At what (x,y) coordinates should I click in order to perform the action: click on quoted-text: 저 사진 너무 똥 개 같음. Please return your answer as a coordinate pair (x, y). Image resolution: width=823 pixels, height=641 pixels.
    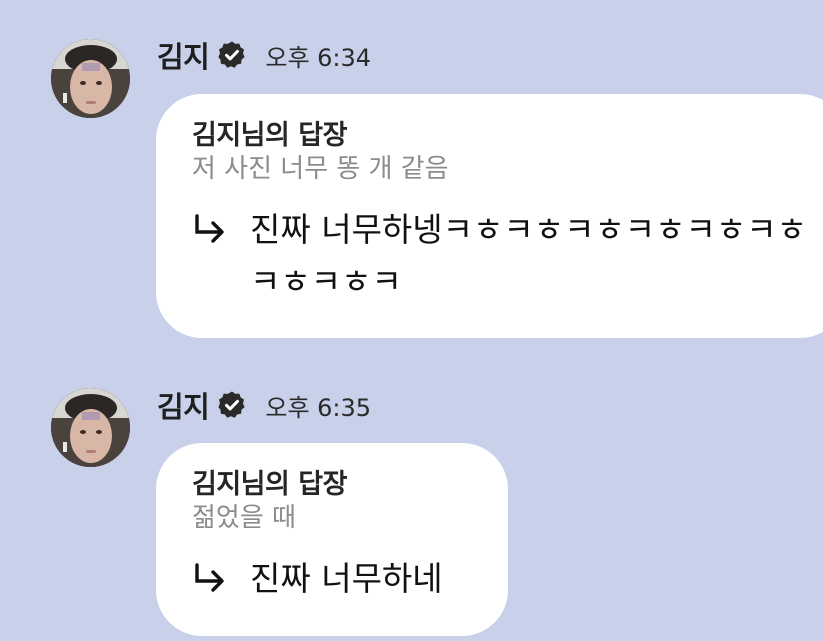
    Looking at the image, I should click on (501, 169).